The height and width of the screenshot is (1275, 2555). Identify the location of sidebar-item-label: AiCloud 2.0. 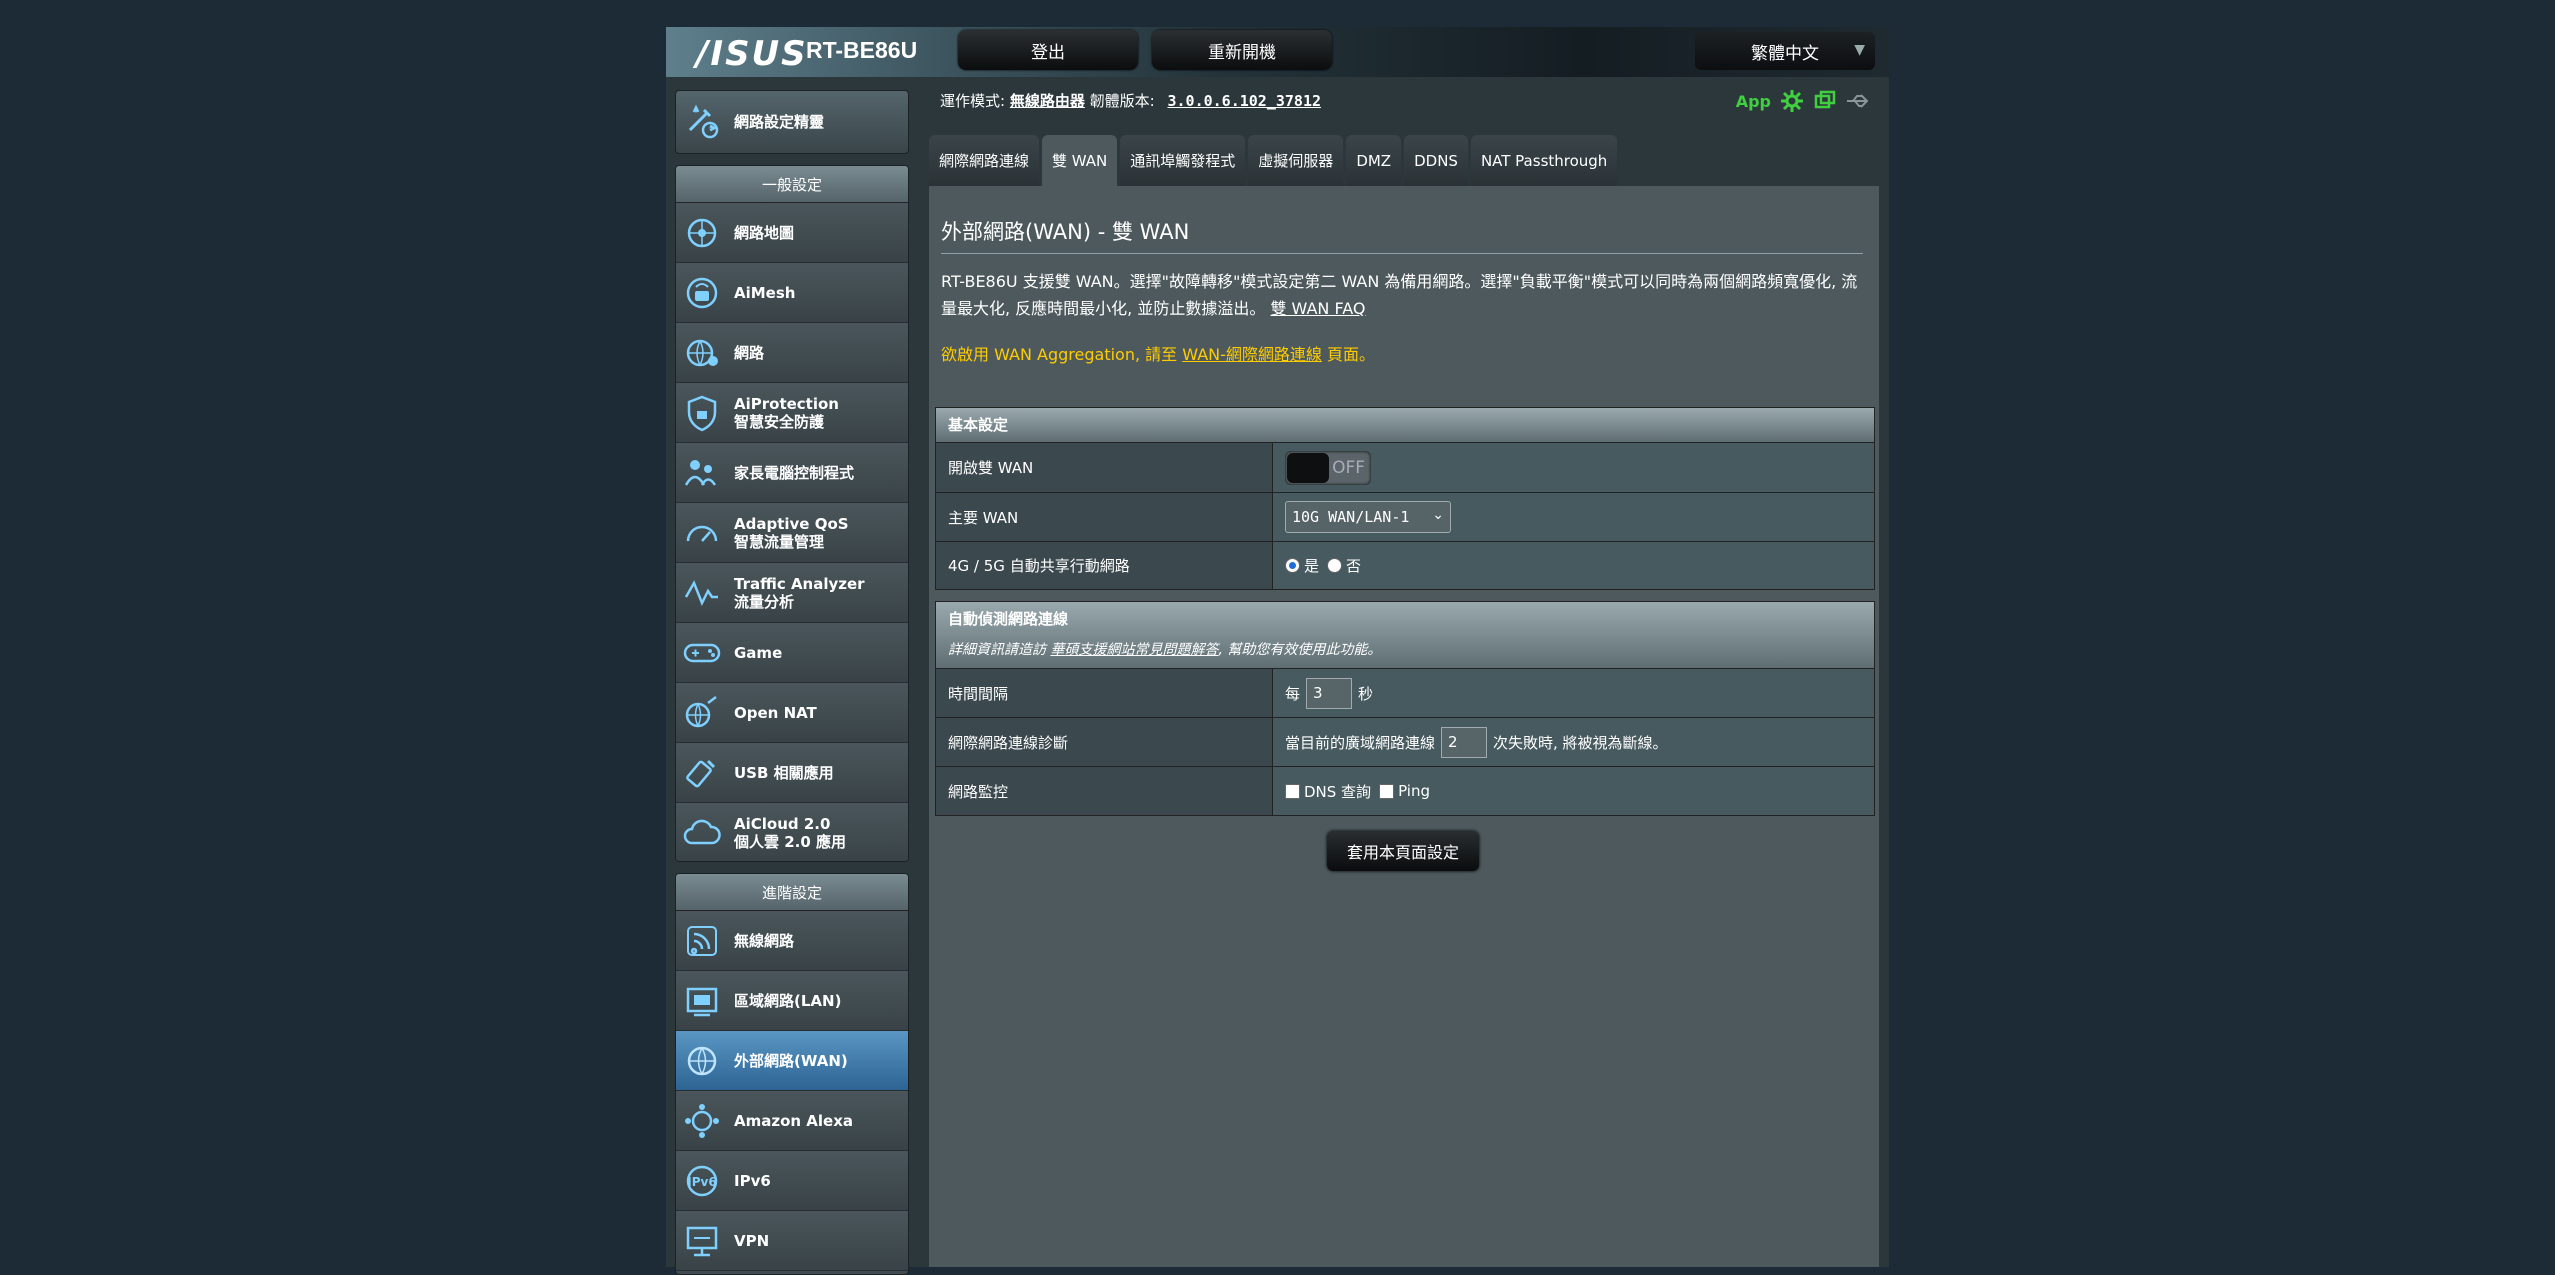
(782, 823).